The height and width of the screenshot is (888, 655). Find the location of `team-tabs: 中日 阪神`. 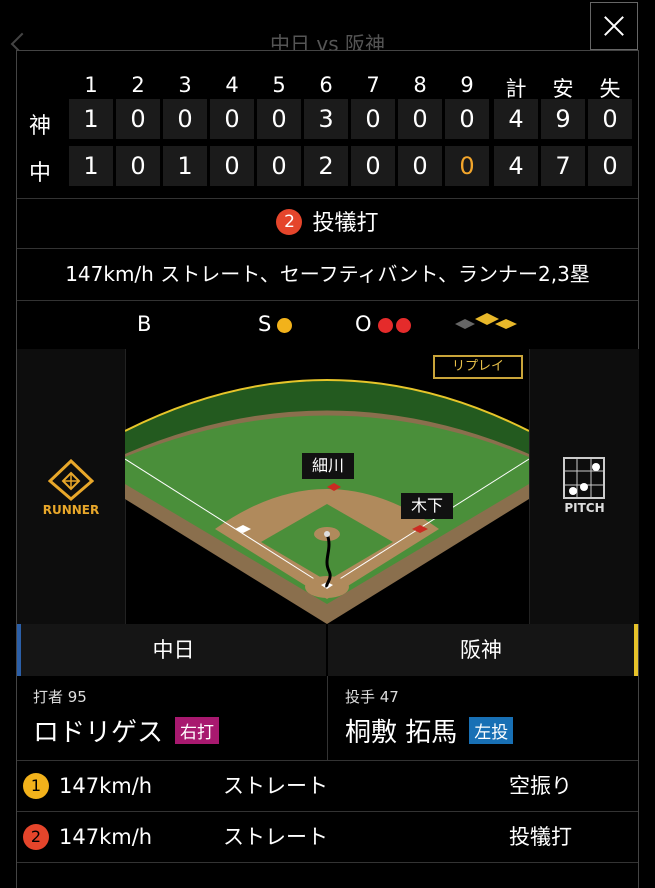

team-tabs: 中日 阪神 is located at coordinates (327, 650).